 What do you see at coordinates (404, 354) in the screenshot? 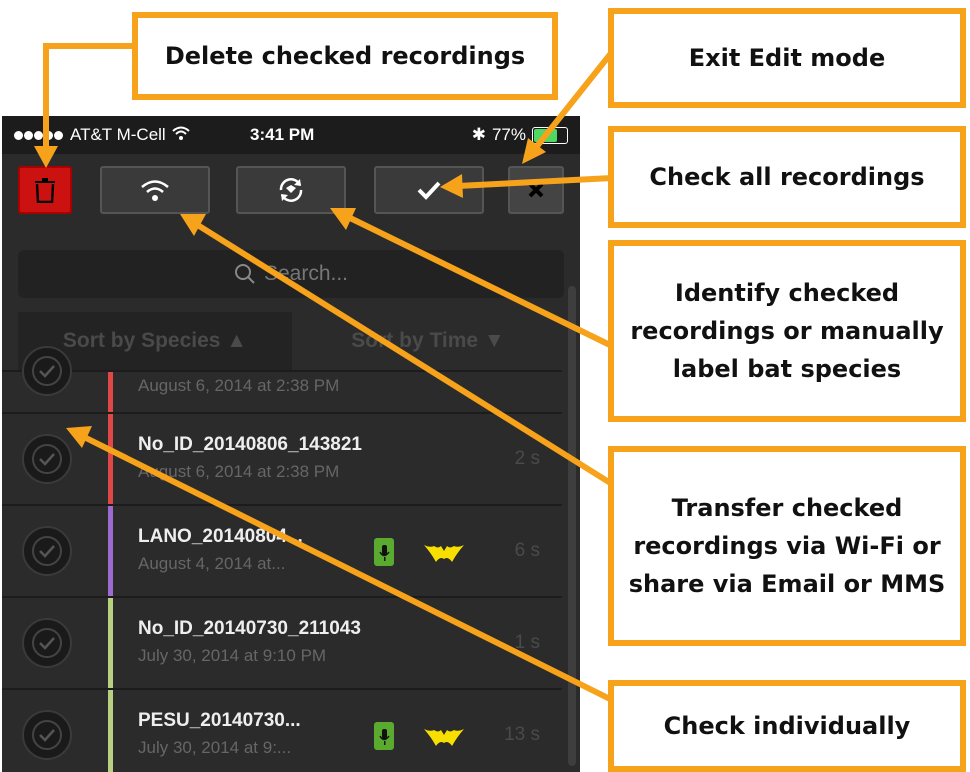
I see `arrow-transfer` at bounding box center [404, 354].